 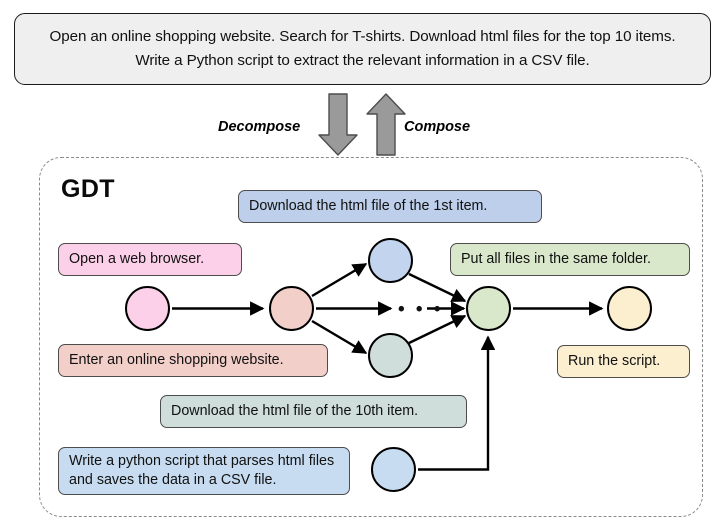 I want to click on compose-label: Compose, so click(x=437, y=127).